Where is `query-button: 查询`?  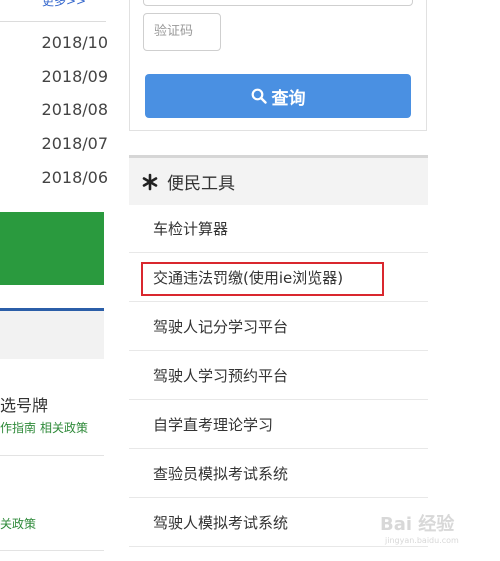 query-button: 查询 is located at coordinates (278, 96).